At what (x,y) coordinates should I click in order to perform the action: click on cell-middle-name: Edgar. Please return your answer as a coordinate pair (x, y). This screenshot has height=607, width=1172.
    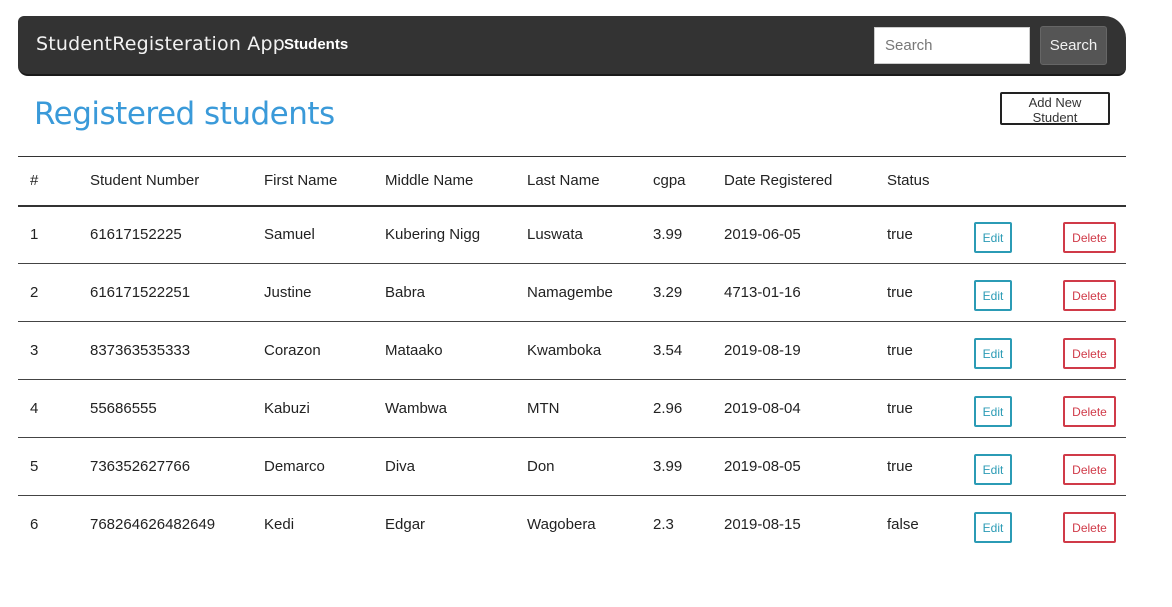
    Looking at the image, I should click on (405, 525).